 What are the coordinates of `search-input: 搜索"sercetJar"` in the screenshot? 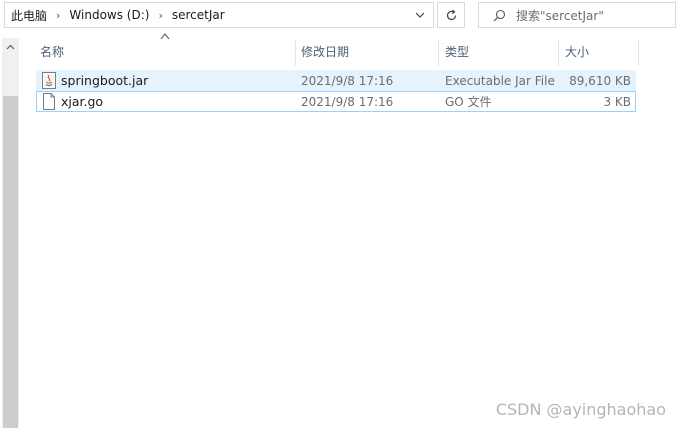 It's located at (577, 15).